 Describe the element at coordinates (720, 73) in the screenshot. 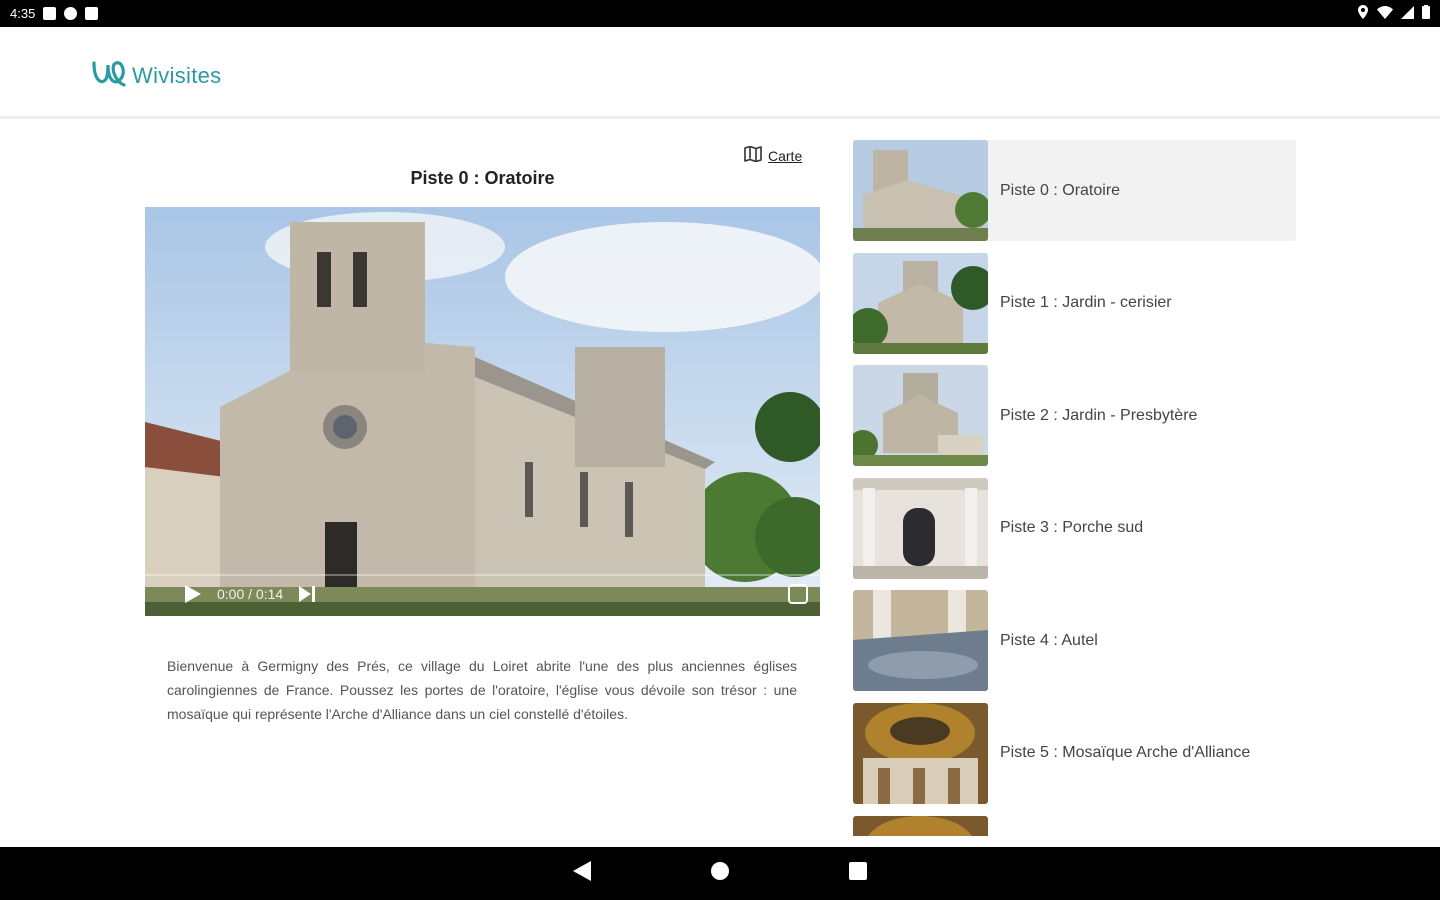

I see `app-header: Wivisites` at that location.